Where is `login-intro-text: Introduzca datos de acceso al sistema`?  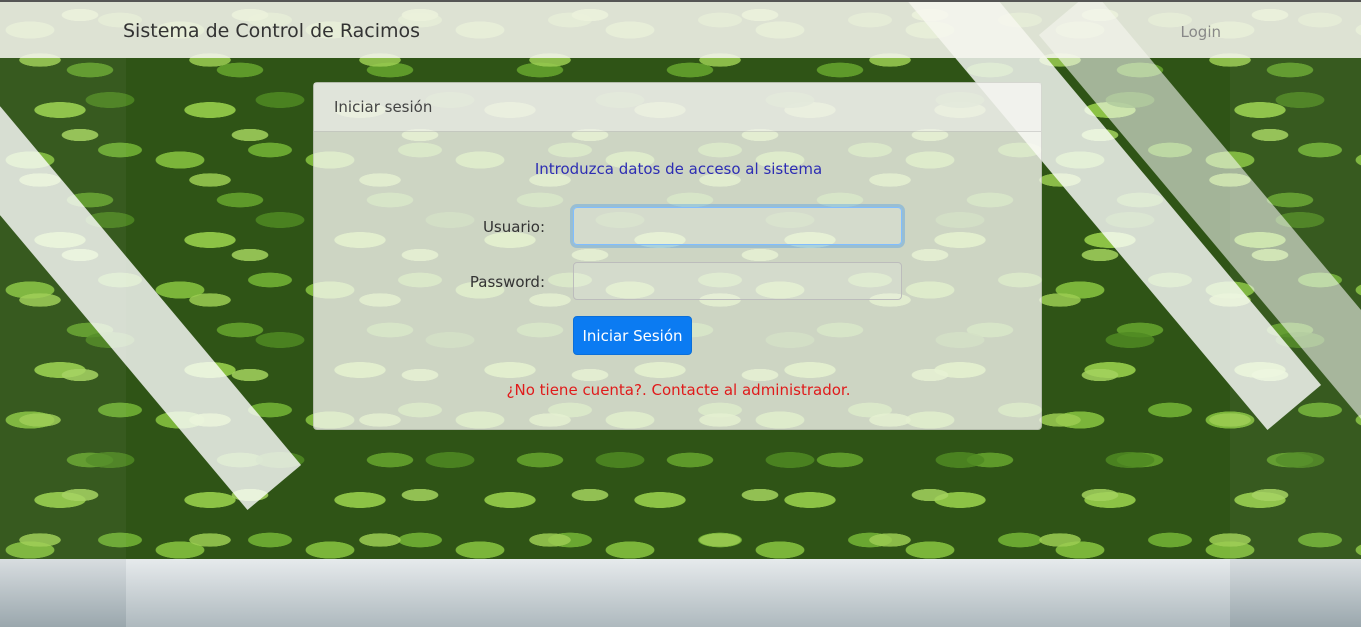 login-intro-text: Introduzca datos de acceso al sistema is located at coordinates (678, 169).